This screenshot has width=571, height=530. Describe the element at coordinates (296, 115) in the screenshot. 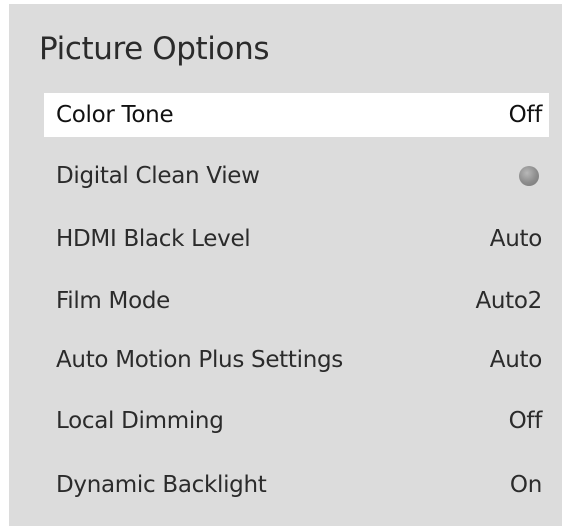

I see `menu-item-color-tone: Color Tone Off` at that location.